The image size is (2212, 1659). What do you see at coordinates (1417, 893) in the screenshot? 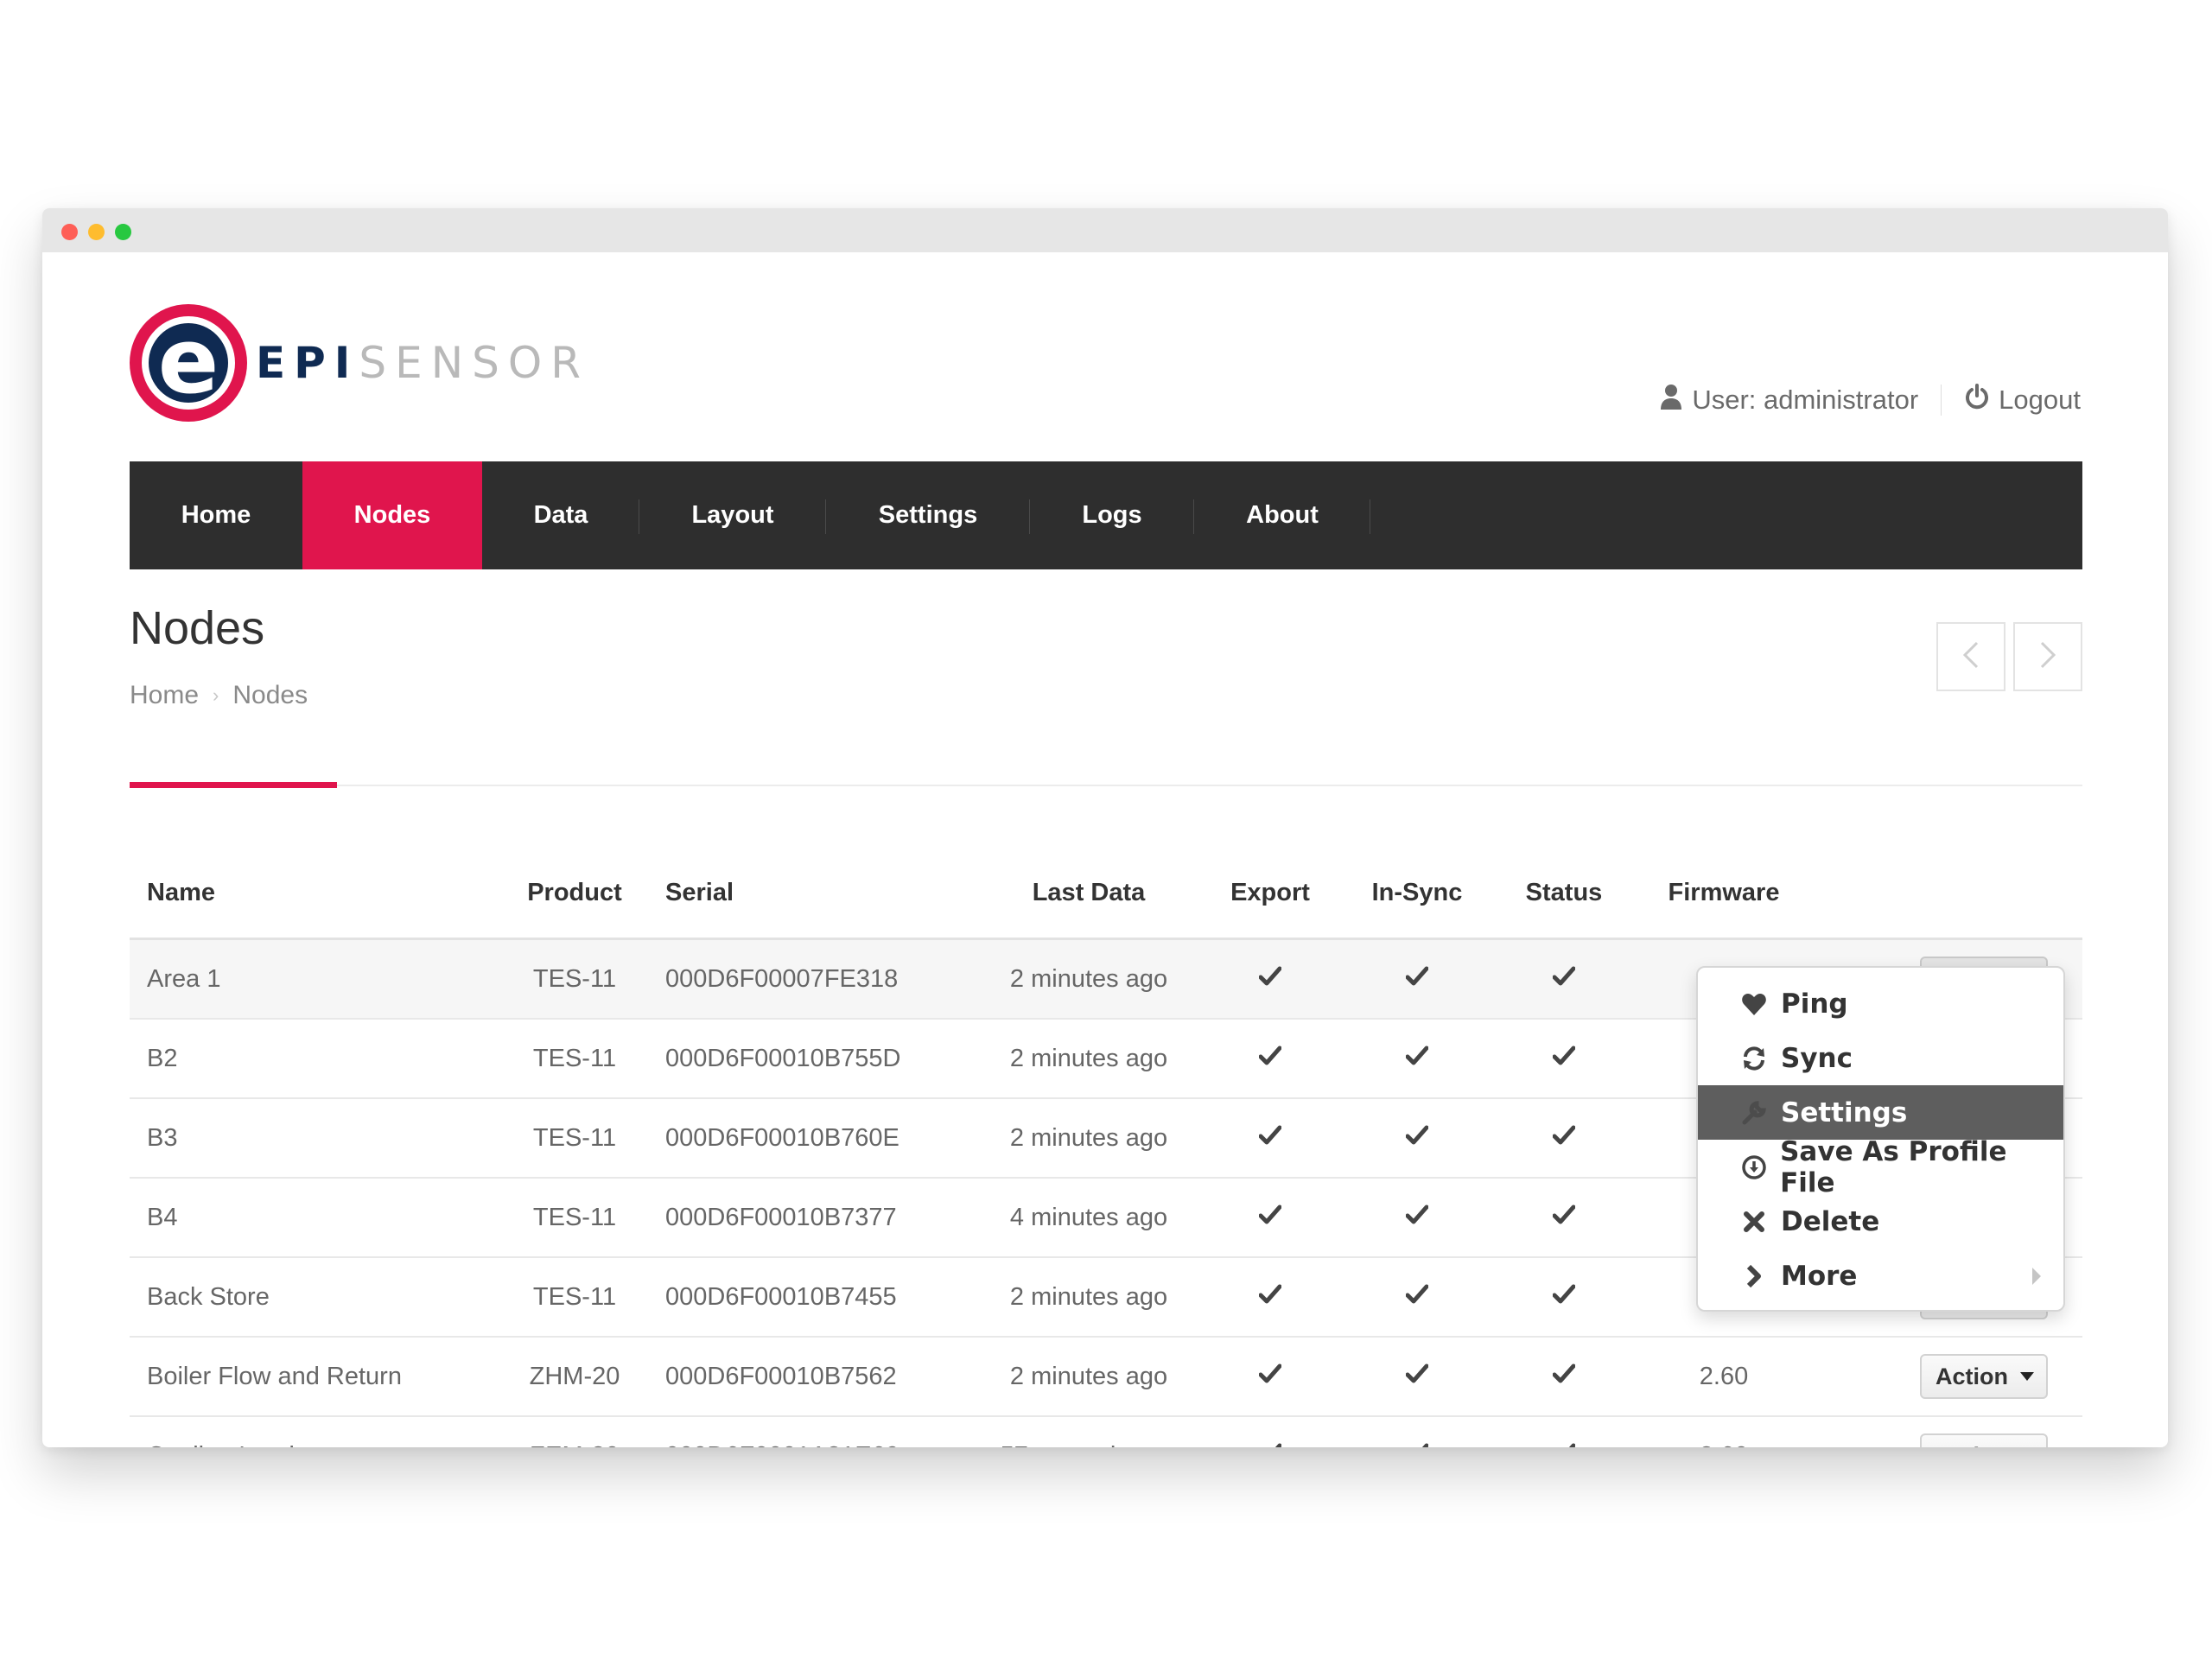
I see `header-in-sync: In-Sync` at bounding box center [1417, 893].